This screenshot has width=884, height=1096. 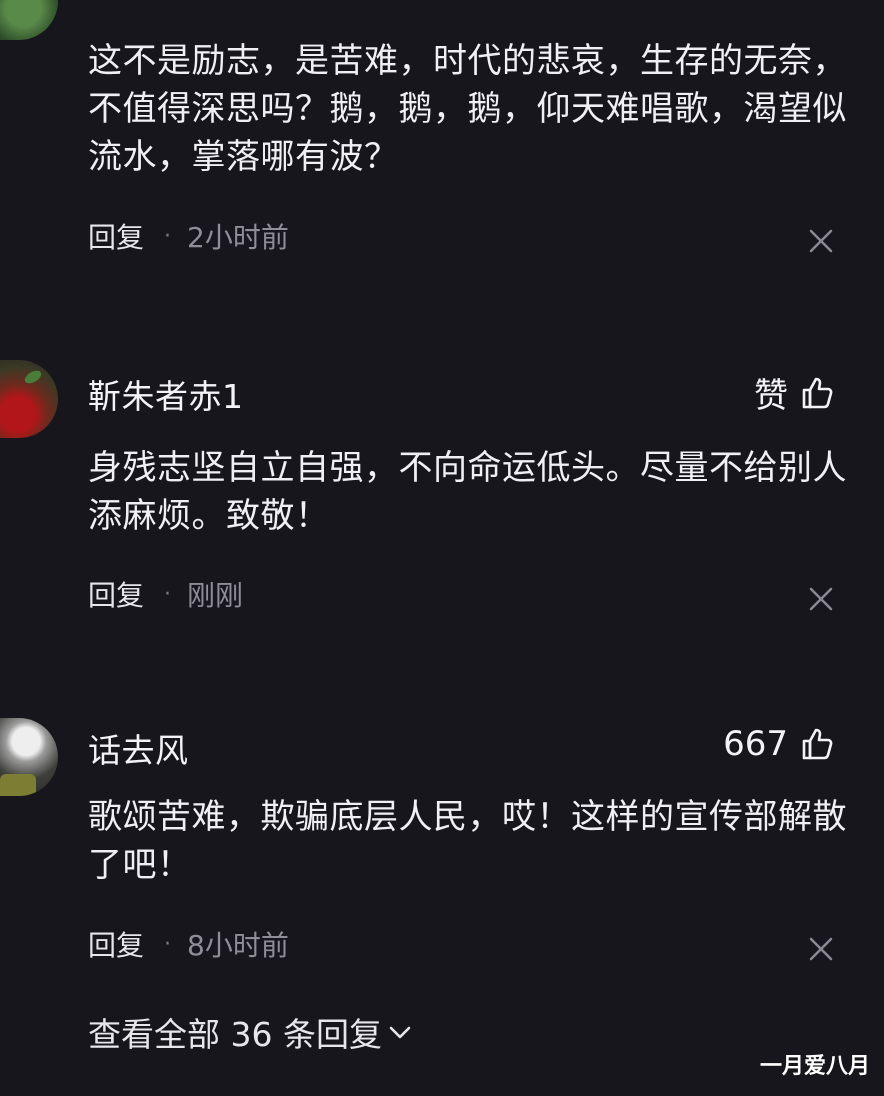 What do you see at coordinates (235, 1034) in the screenshot?
I see `view-all-label: 查看全部 36 条回复` at bounding box center [235, 1034].